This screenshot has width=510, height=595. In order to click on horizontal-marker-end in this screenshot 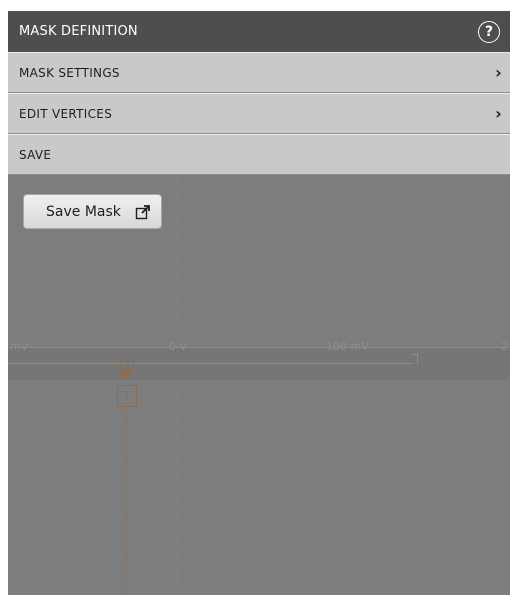, I will do `click(414, 359)`.